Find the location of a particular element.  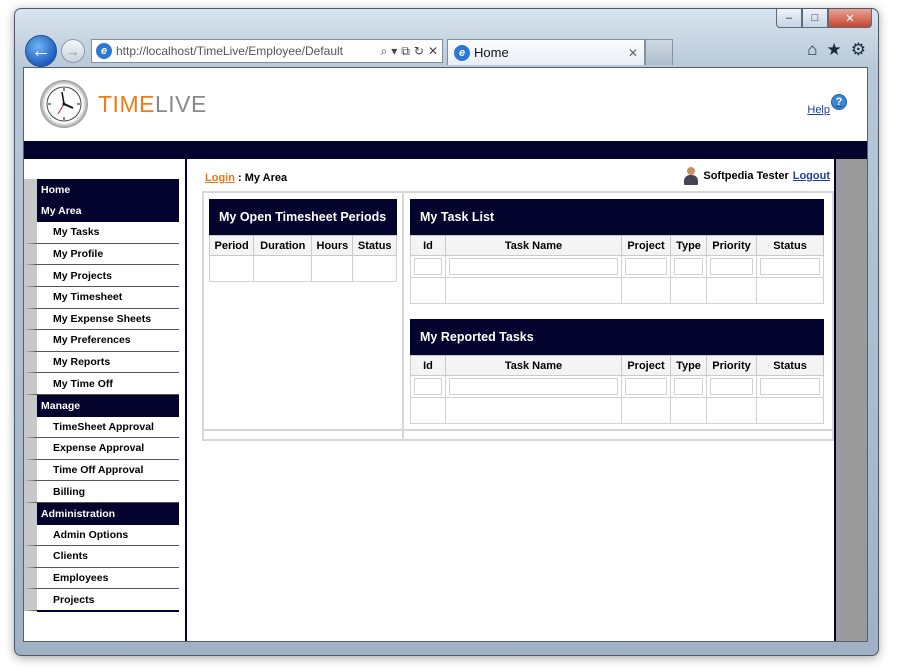

stop-icon: ✕ is located at coordinates (433, 51).